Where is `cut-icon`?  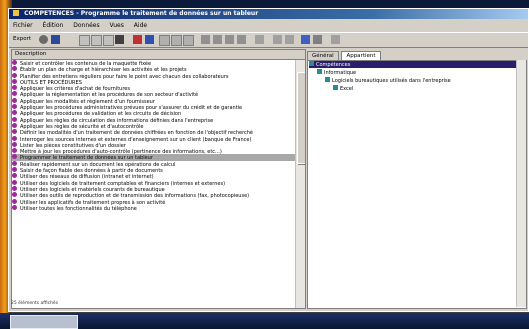 cut-icon is located at coordinates (259, 39).